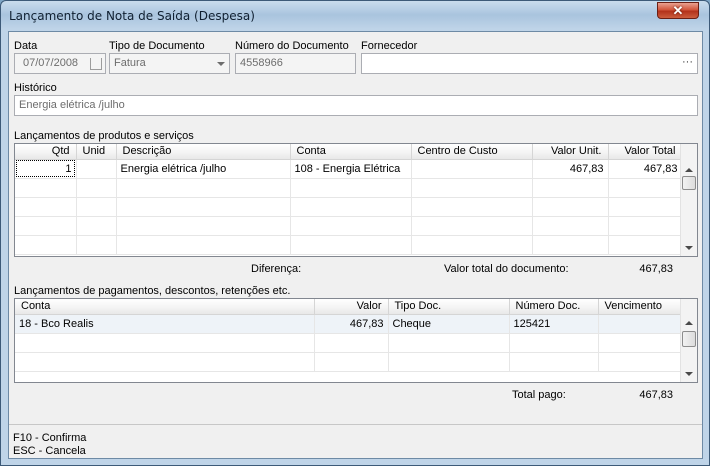 The image size is (710, 466). Describe the element at coordinates (35, 88) in the screenshot. I see `historico-label: Histórico` at that location.